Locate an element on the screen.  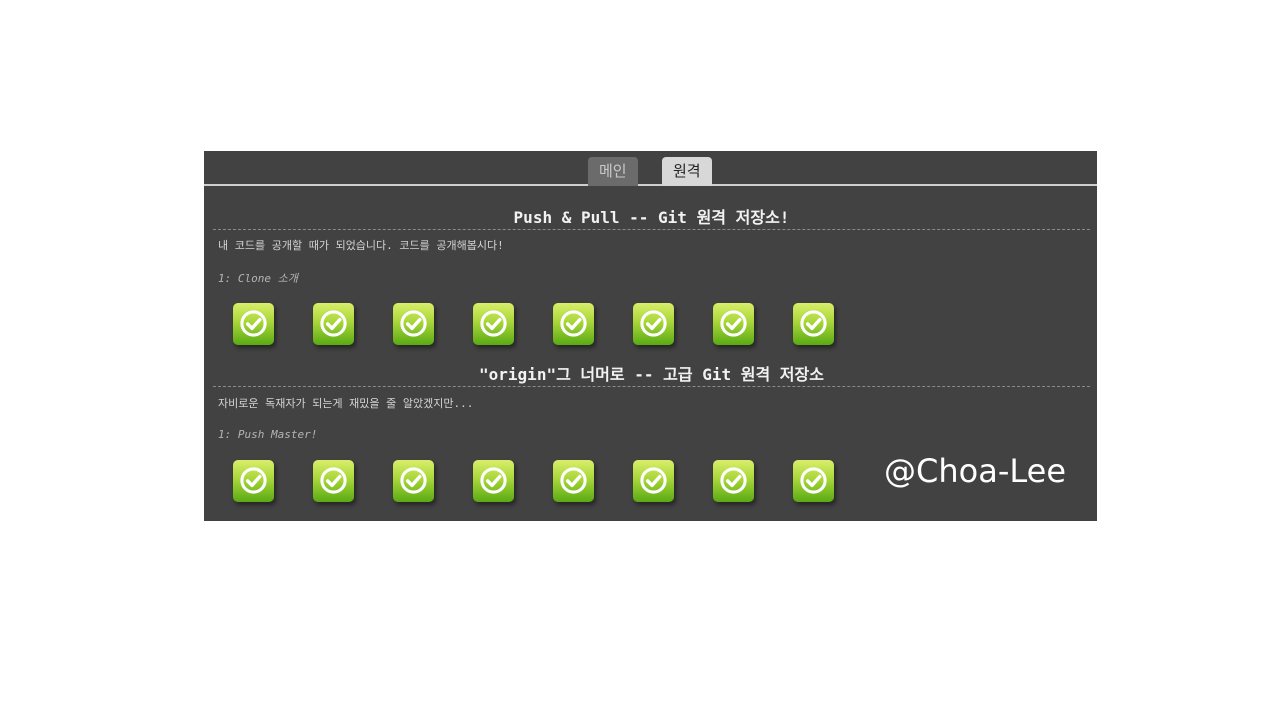
level-label: 1: Clone 소개 is located at coordinates (258, 278).